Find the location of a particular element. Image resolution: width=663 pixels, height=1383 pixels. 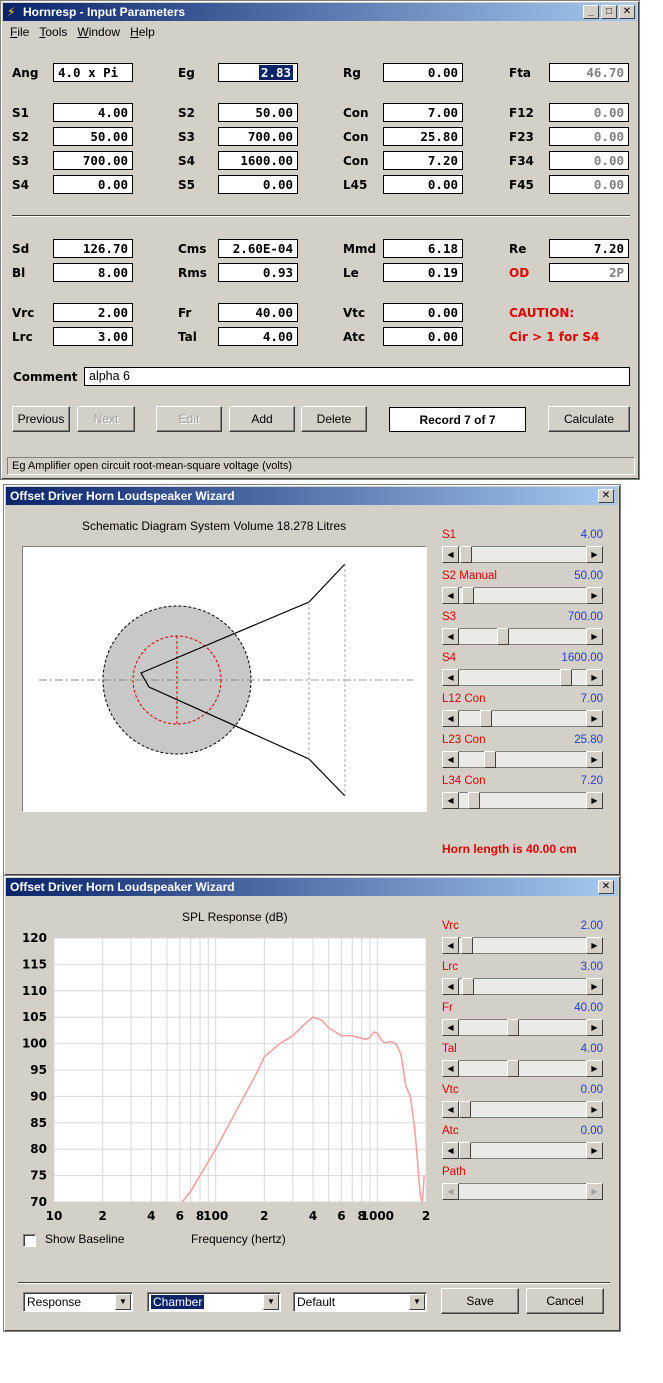

menu-help: Help is located at coordinates (142, 32).